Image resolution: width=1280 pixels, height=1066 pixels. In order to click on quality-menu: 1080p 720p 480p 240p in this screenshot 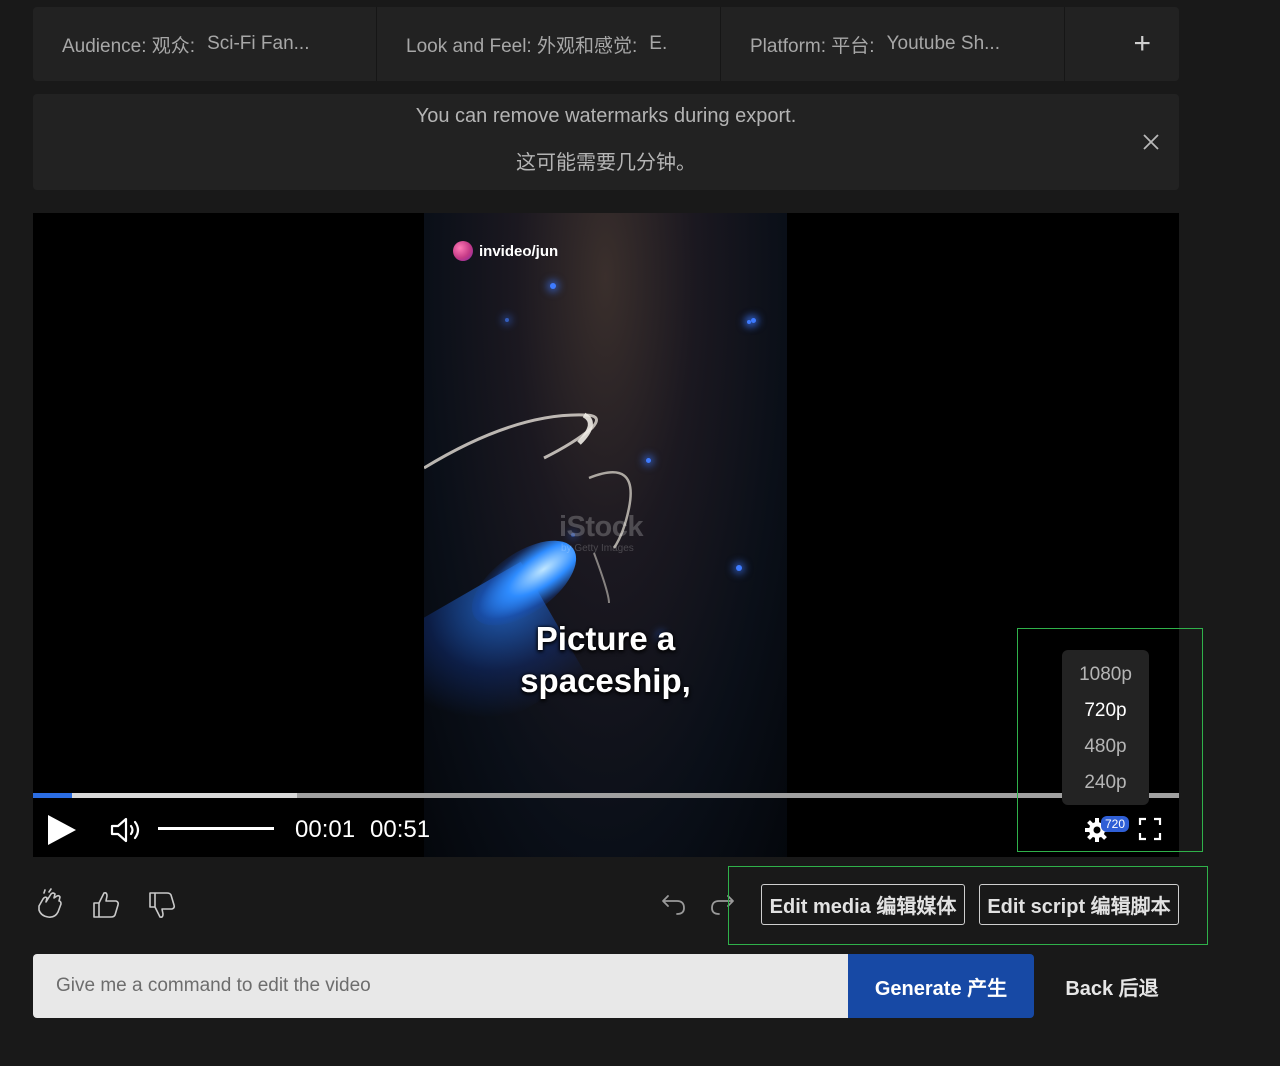, I will do `click(1105, 727)`.